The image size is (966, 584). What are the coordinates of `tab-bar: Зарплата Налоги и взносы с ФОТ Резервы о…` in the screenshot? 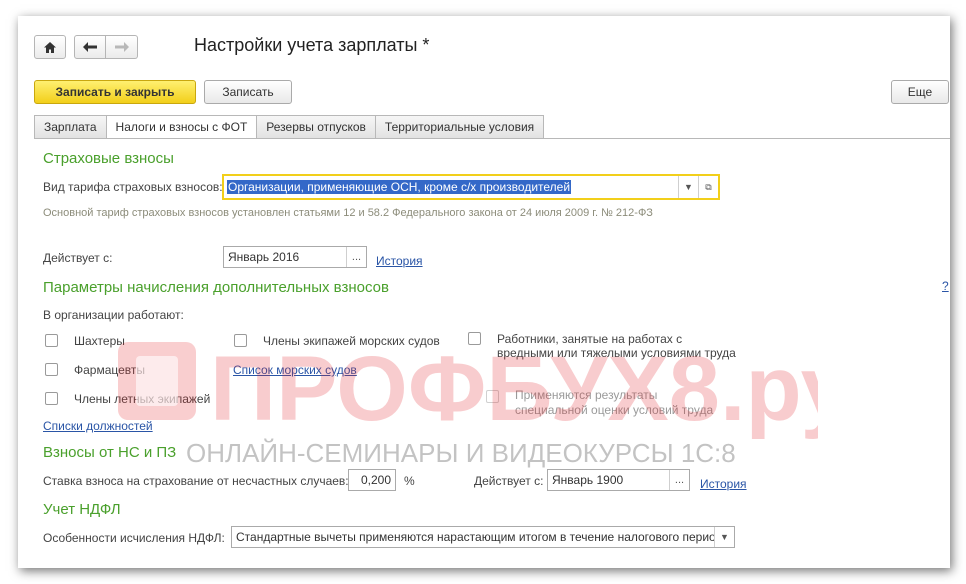 It's located at (289, 127).